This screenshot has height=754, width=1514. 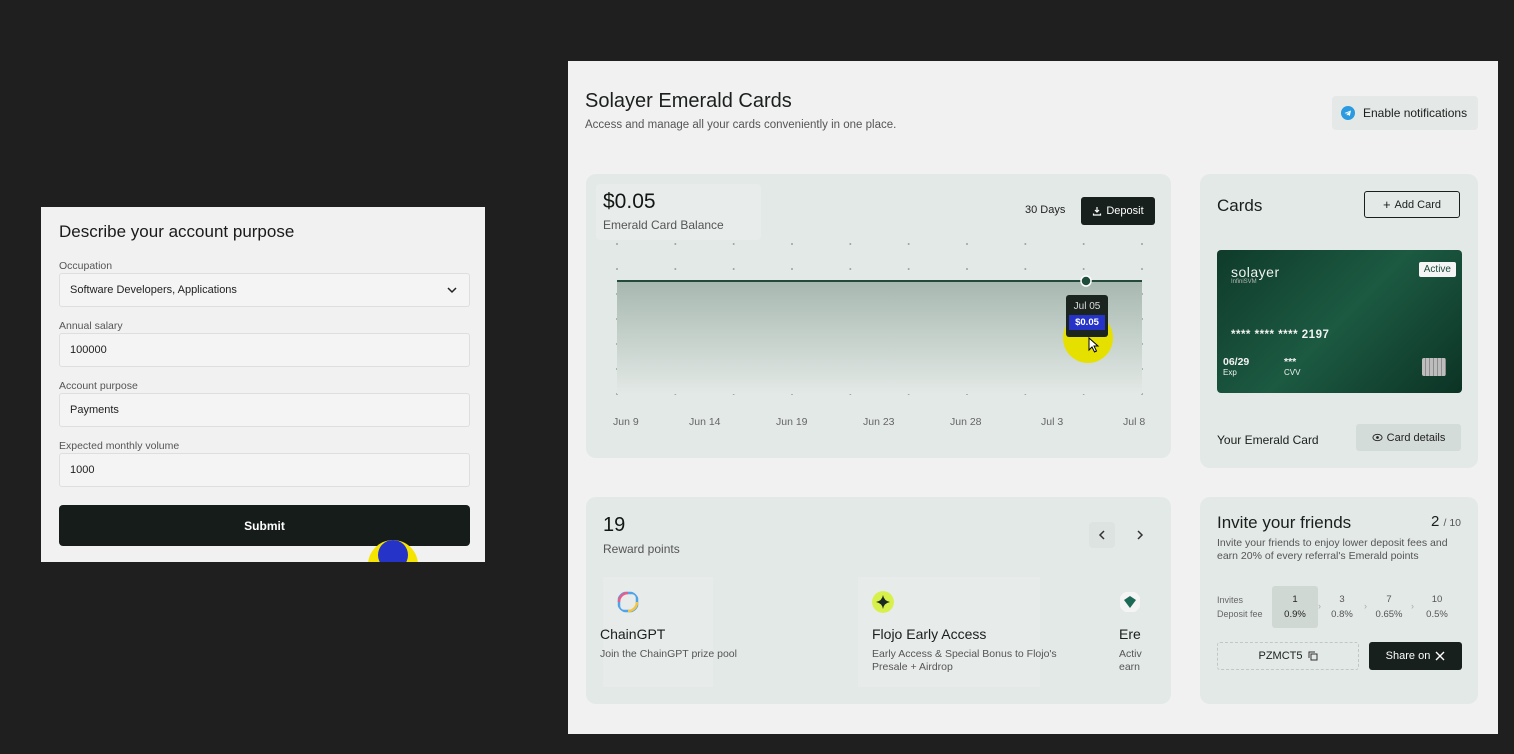 I want to click on chevron-down-icon, so click(x=452, y=290).